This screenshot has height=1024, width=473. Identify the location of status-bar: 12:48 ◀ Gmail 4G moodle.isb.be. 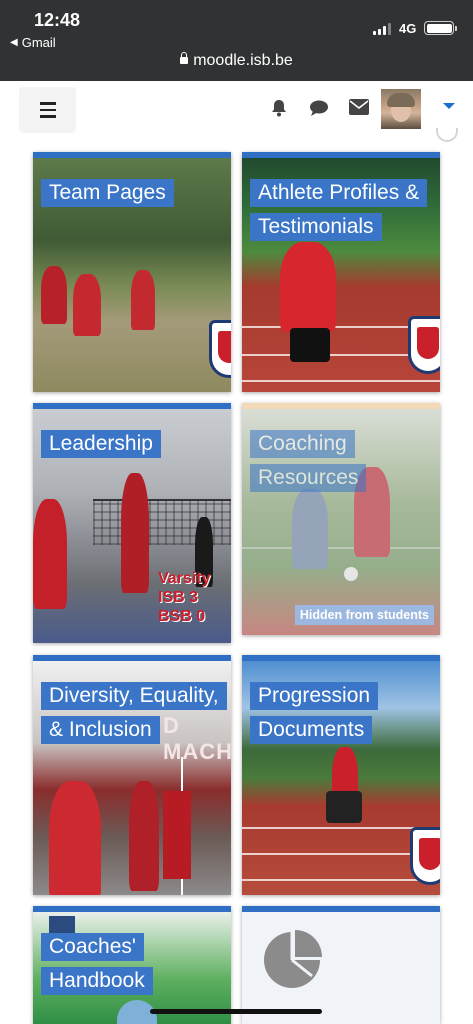
(236, 40).